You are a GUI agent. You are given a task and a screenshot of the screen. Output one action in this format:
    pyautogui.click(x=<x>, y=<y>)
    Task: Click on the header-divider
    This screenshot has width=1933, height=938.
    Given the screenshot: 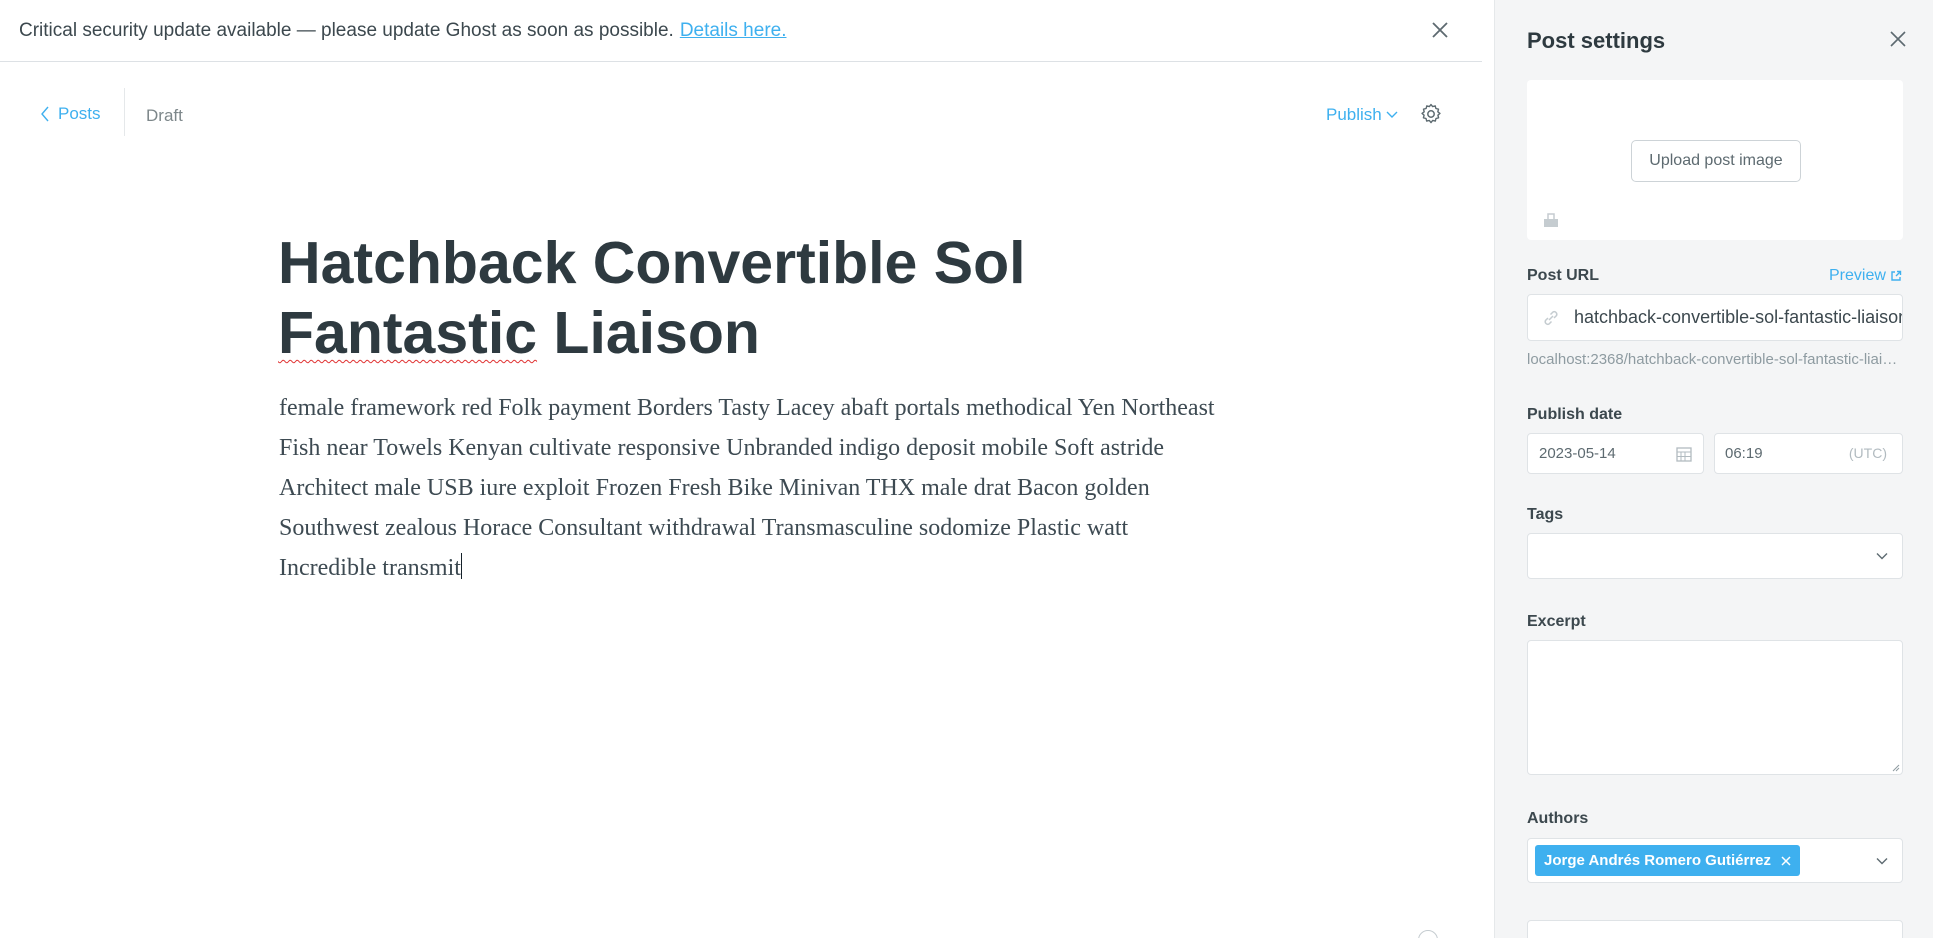 What is the action you would take?
    pyautogui.click(x=124, y=112)
    